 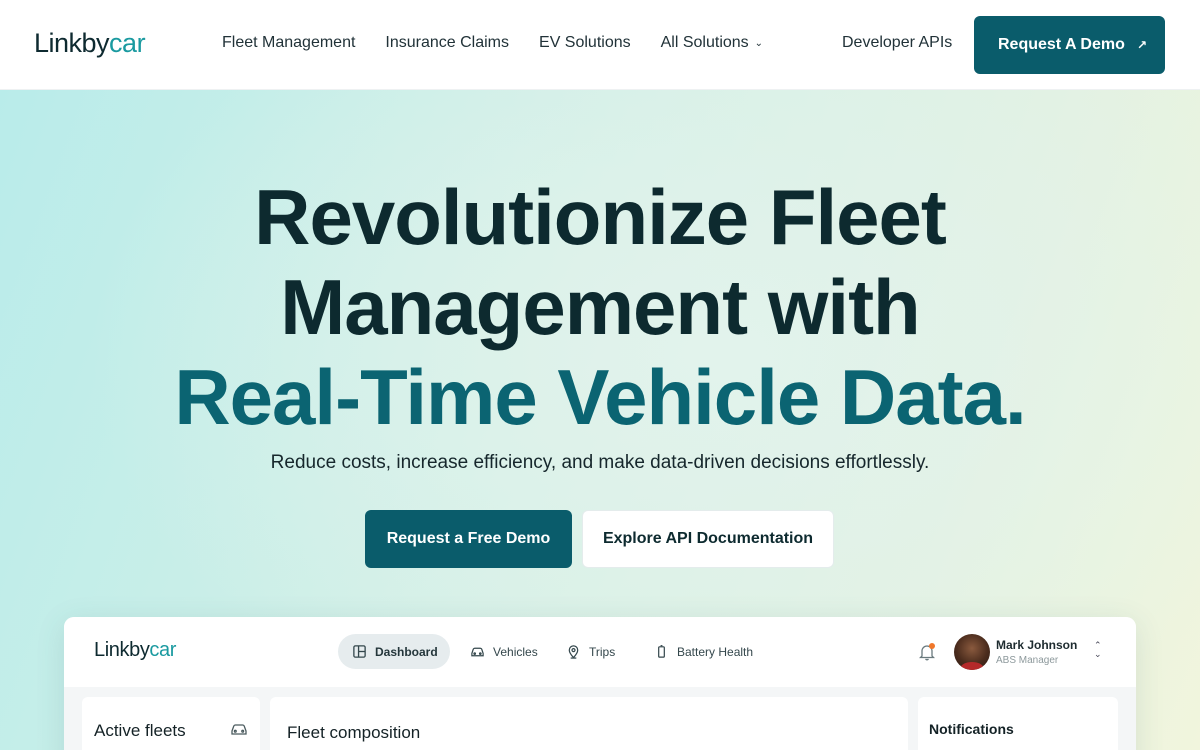 What do you see at coordinates (163, 650) in the screenshot?
I see `app-logo-text-accent: car` at bounding box center [163, 650].